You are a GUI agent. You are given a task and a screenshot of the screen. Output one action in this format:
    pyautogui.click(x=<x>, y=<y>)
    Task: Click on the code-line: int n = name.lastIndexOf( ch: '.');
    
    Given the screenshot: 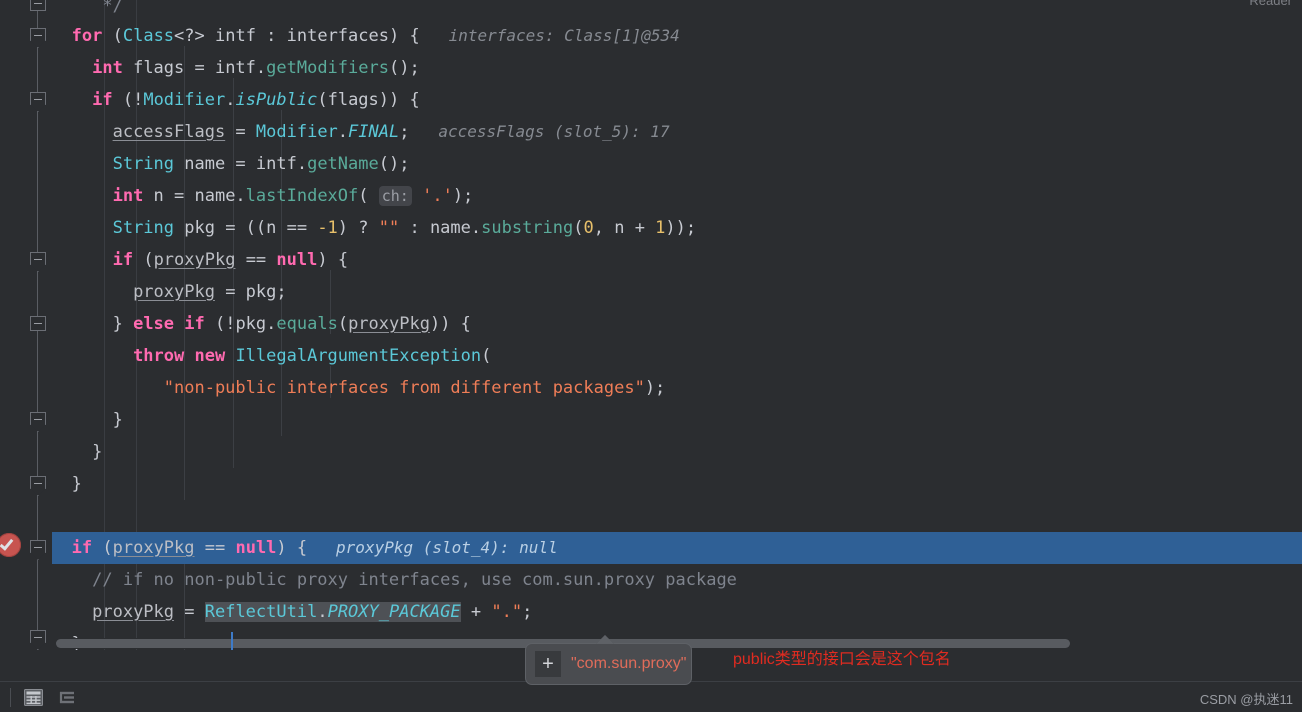 What is the action you would take?
    pyautogui.click(x=293, y=196)
    